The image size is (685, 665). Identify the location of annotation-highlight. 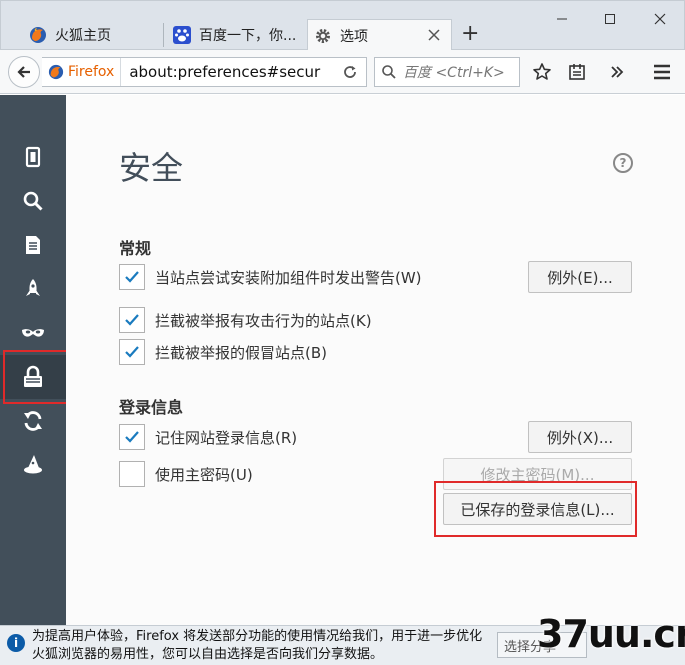
(535, 509).